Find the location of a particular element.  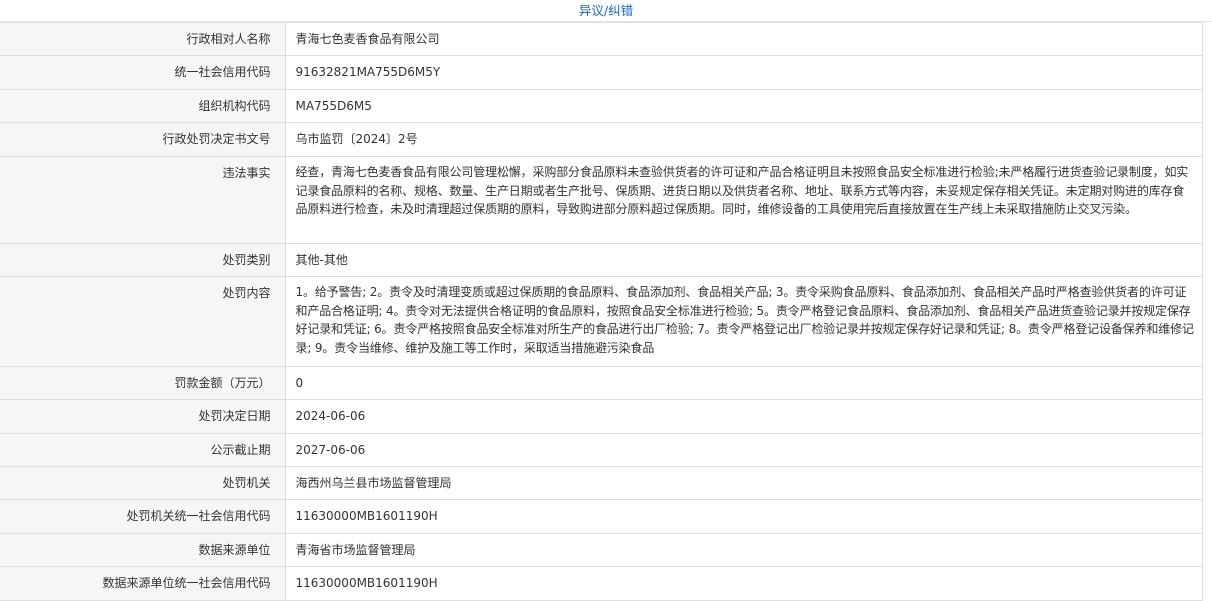

row-value: 2027-06-06 is located at coordinates (744, 450).